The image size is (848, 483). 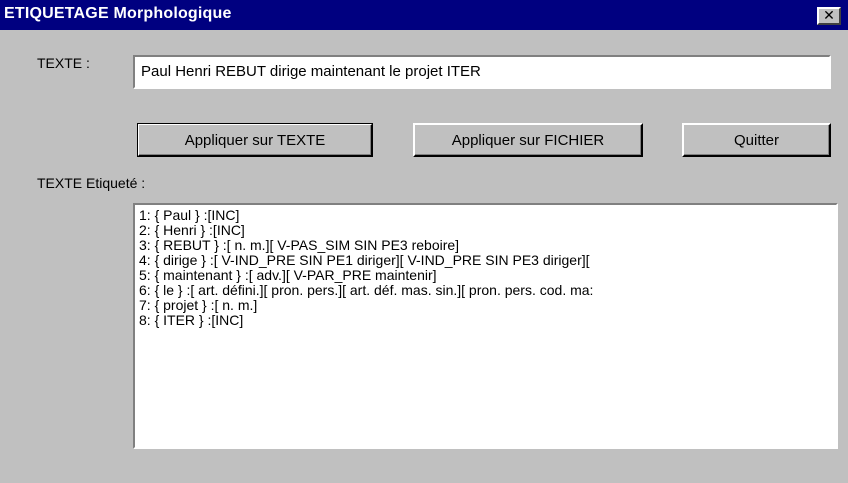 What do you see at coordinates (91, 183) in the screenshot?
I see `output-label: TEXTE Etiqueté :` at bounding box center [91, 183].